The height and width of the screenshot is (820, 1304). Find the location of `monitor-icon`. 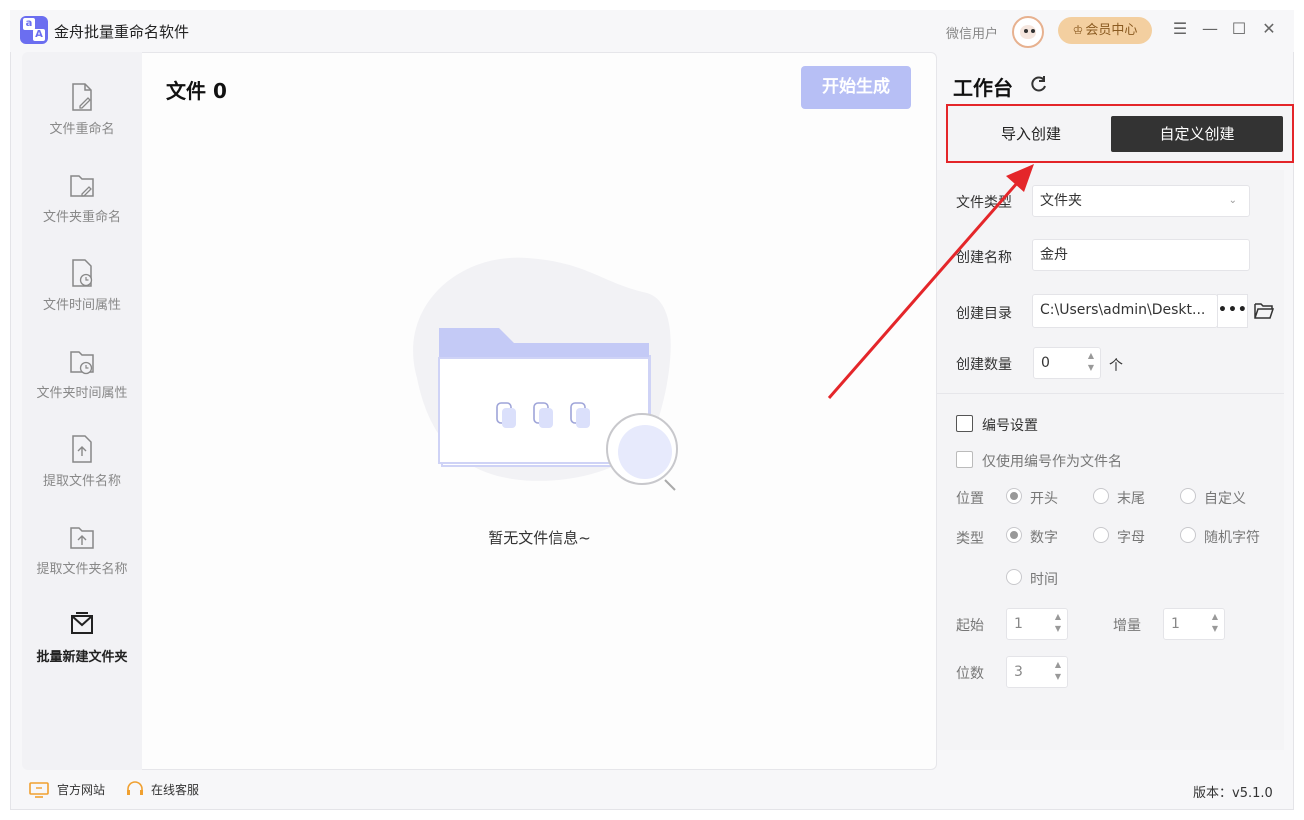

monitor-icon is located at coordinates (39, 790).